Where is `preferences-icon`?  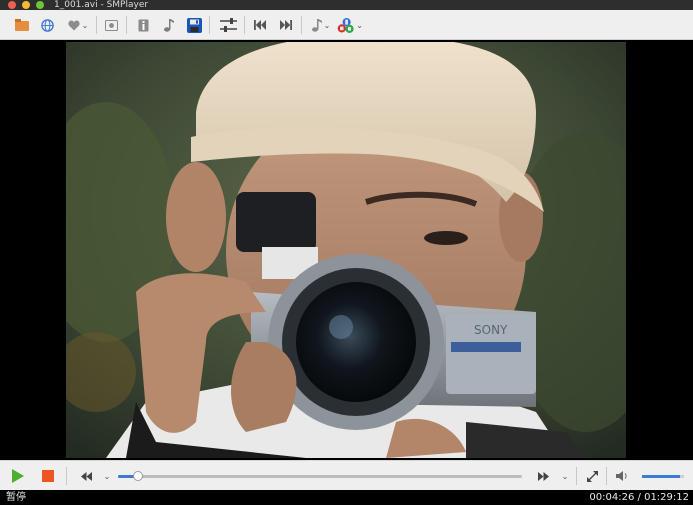
preferences-icon is located at coordinates (228, 25).